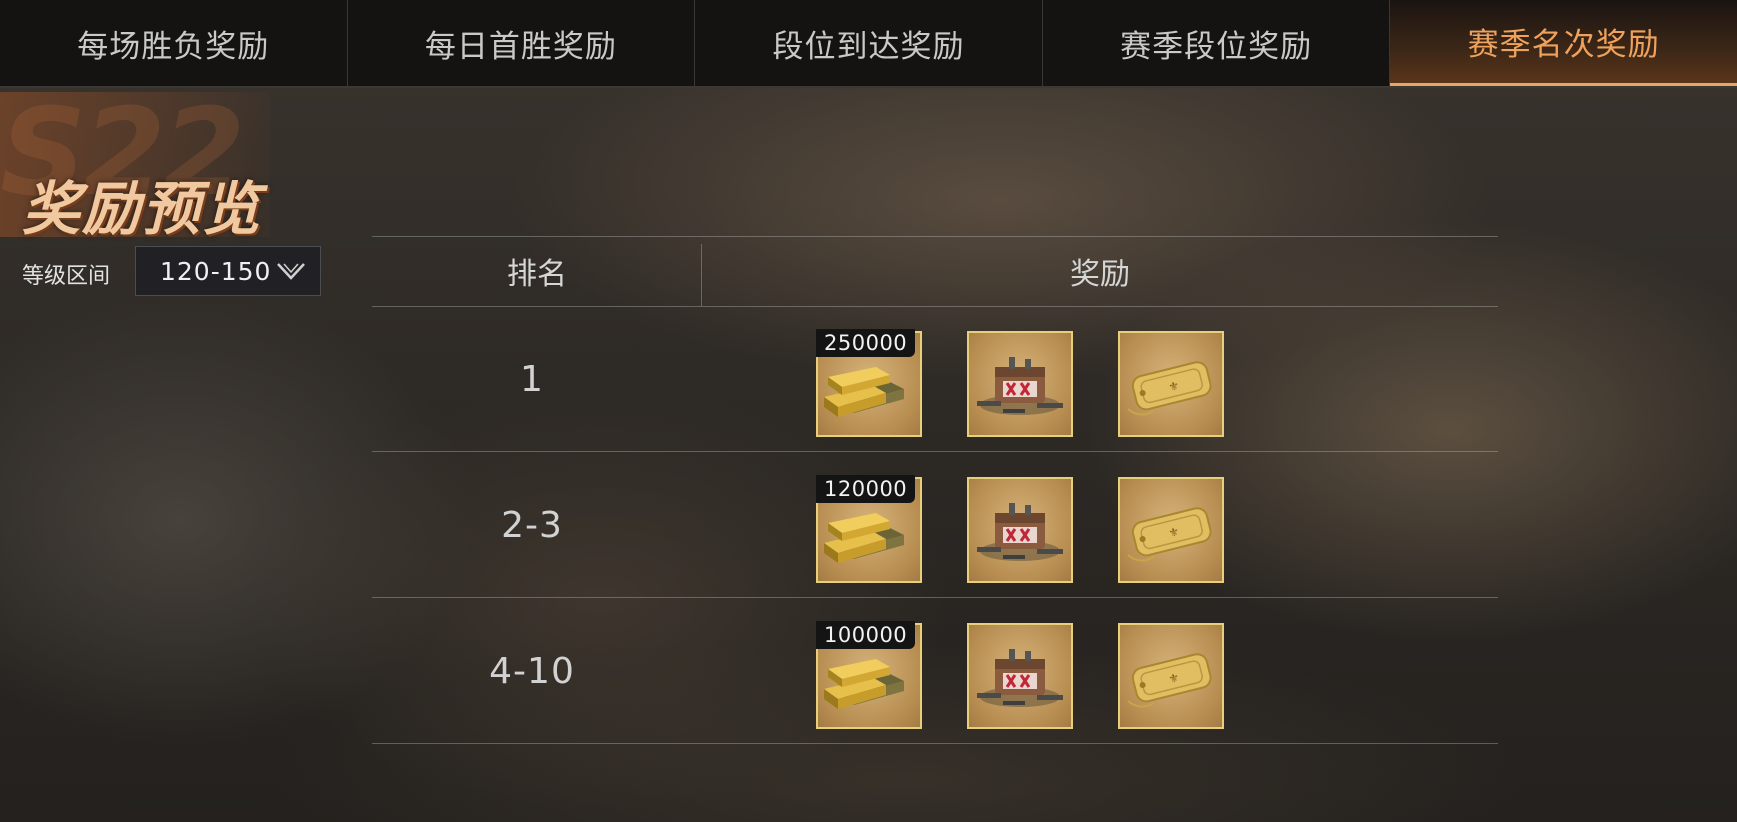 Image resolution: width=1737 pixels, height=822 pixels. What do you see at coordinates (216, 271) in the screenshot?
I see `level-range-value: 120-150` at bounding box center [216, 271].